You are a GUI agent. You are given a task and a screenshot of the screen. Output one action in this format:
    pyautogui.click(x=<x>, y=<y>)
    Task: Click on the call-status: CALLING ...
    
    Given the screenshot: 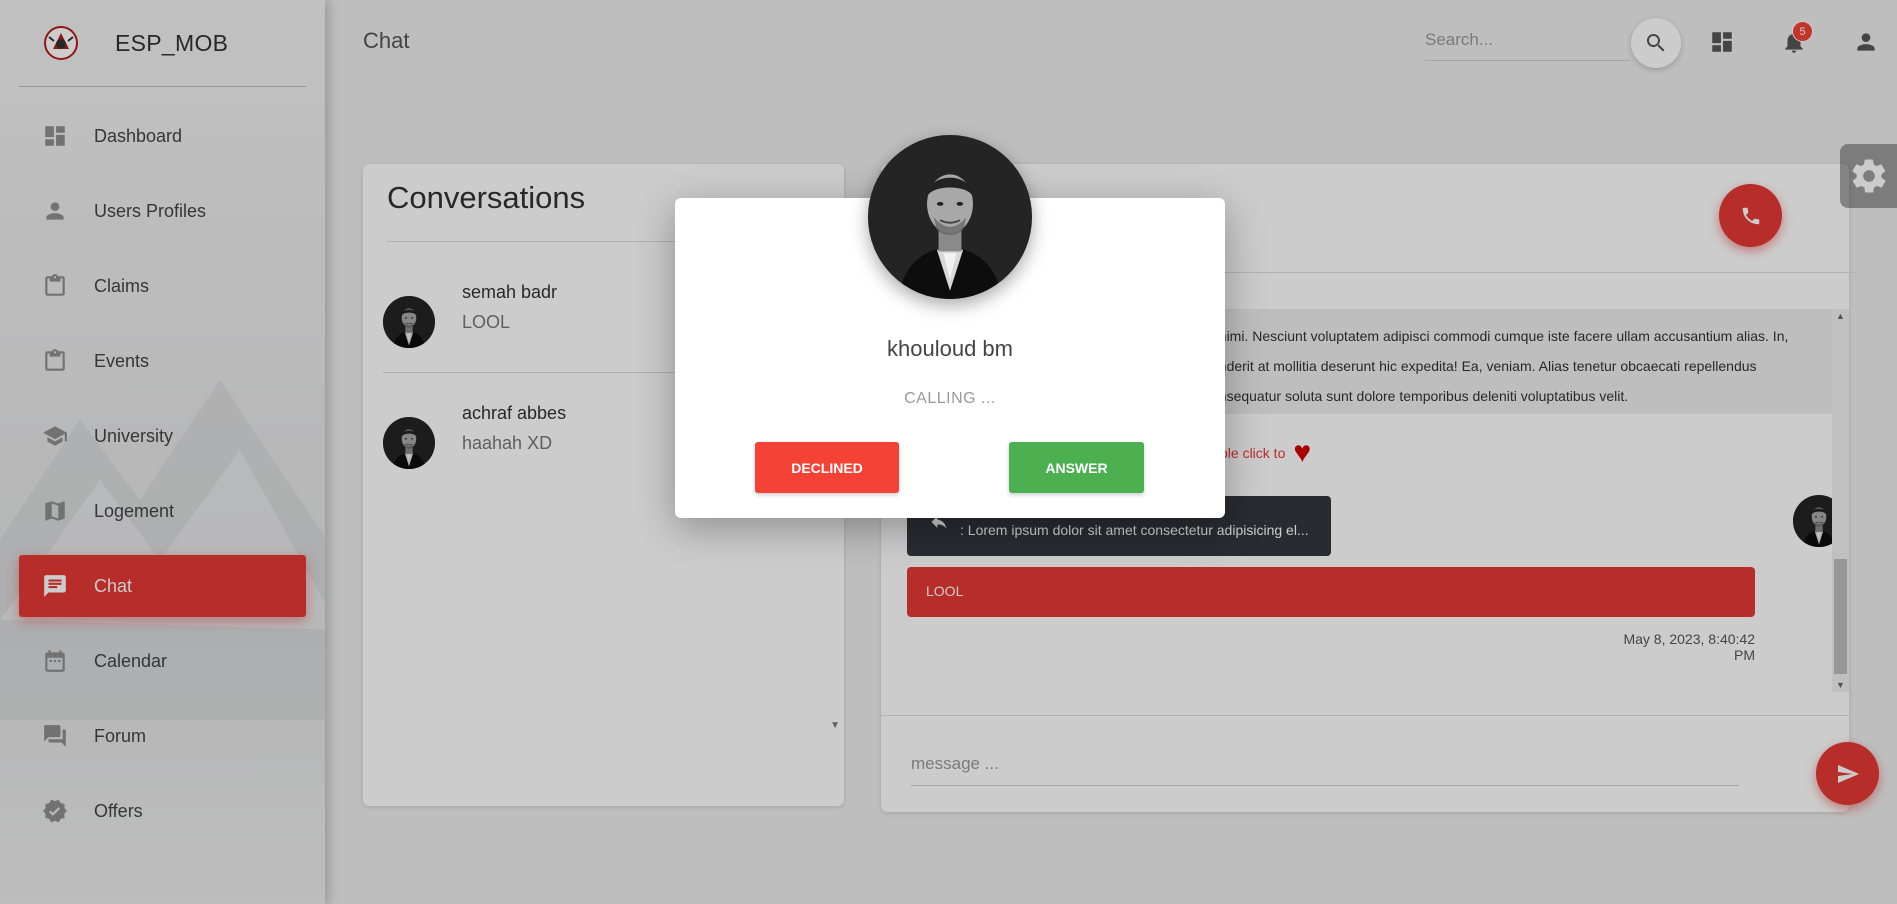 What is the action you would take?
    pyautogui.click(x=950, y=398)
    